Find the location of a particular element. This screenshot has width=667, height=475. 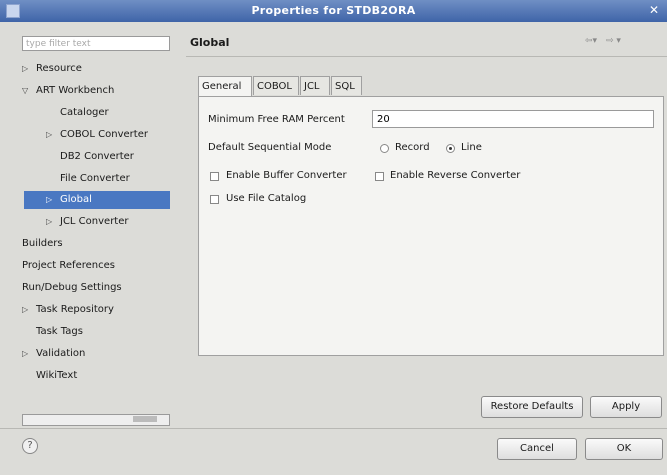

scrollbar-thumb is located at coordinates (145, 419).